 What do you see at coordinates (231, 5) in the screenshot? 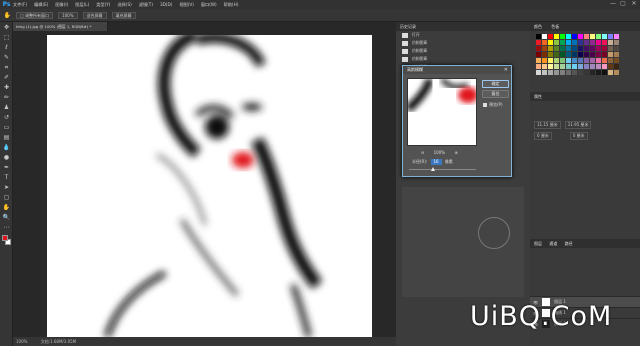
I see `menu-help: 帮助(H)` at bounding box center [231, 5].